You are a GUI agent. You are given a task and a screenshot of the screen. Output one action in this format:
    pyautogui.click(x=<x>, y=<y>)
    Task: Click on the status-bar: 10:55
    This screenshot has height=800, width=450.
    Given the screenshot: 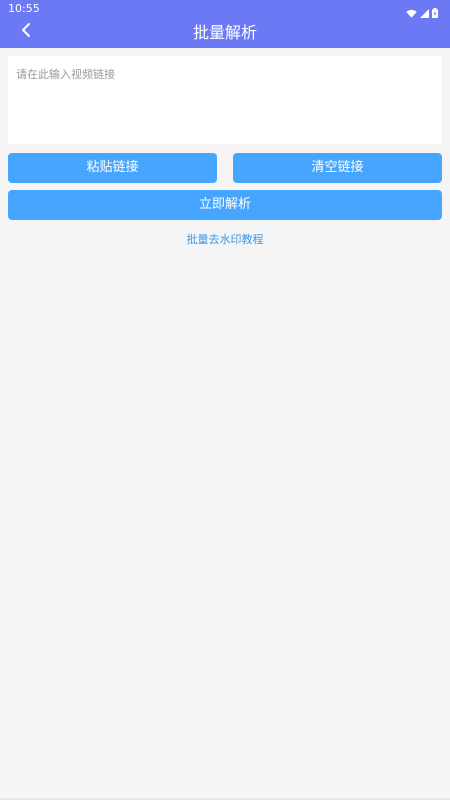 What is the action you would take?
    pyautogui.click(x=225, y=9)
    